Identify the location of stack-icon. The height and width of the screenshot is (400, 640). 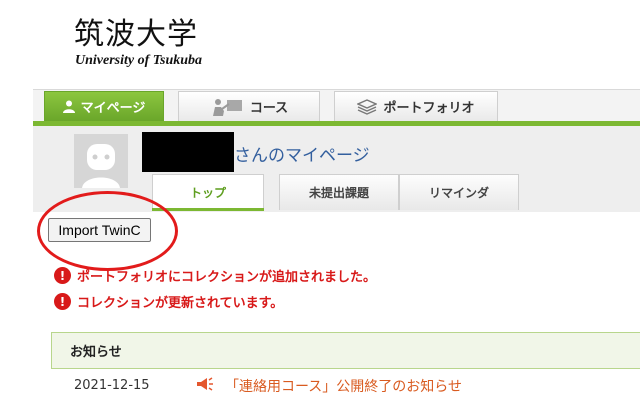
(367, 106).